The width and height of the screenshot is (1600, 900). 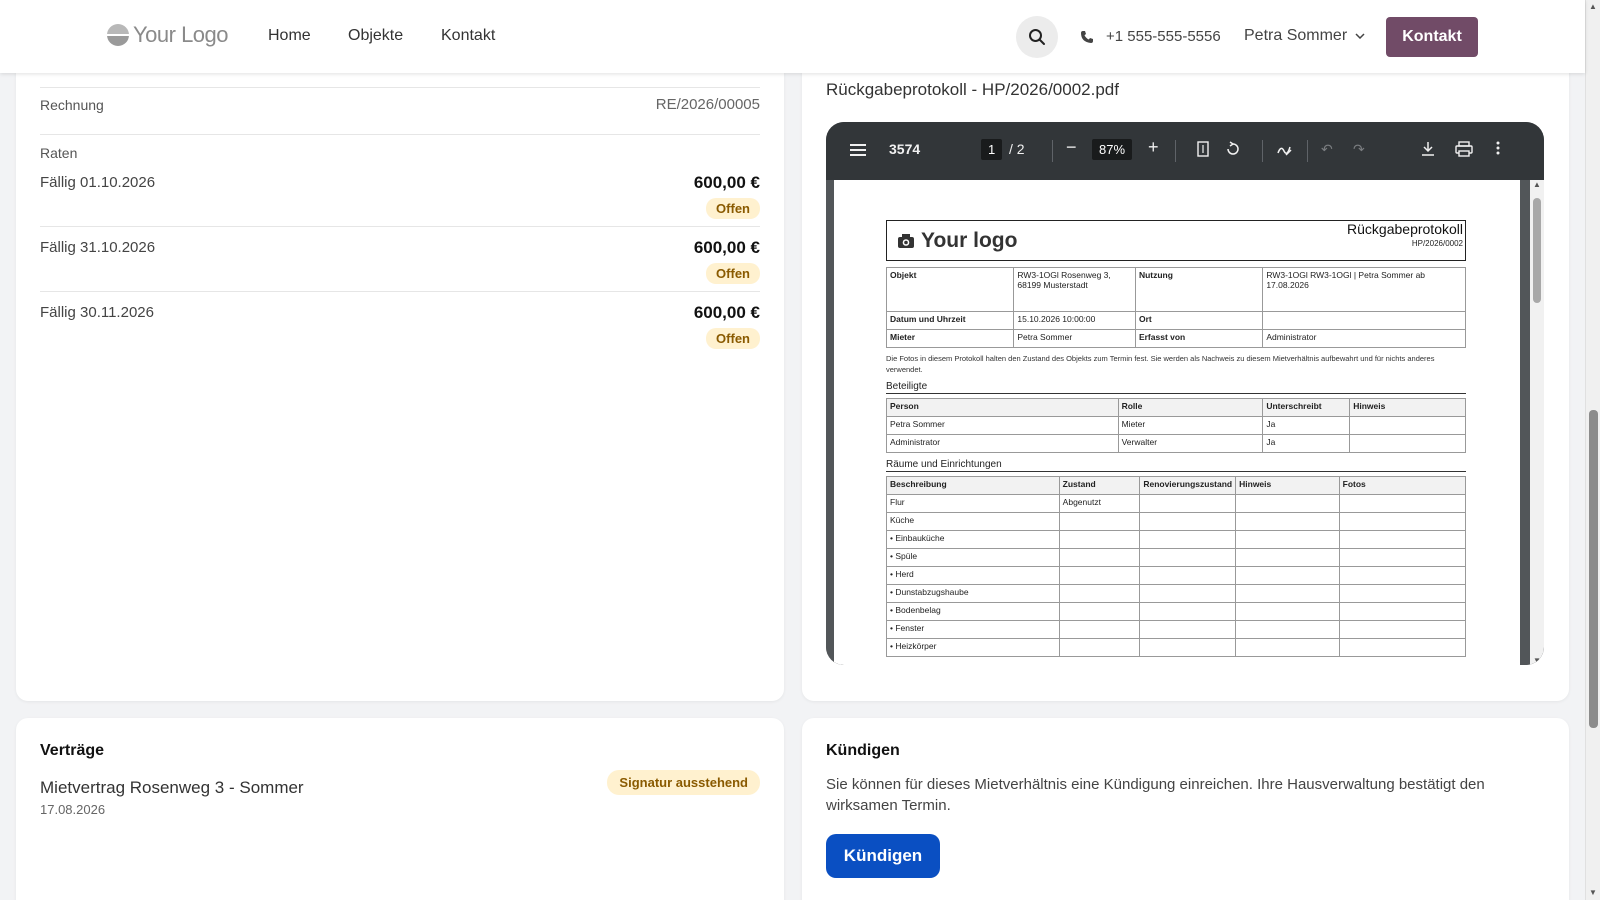 I want to click on rotate-icon, so click(x=1233, y=149).